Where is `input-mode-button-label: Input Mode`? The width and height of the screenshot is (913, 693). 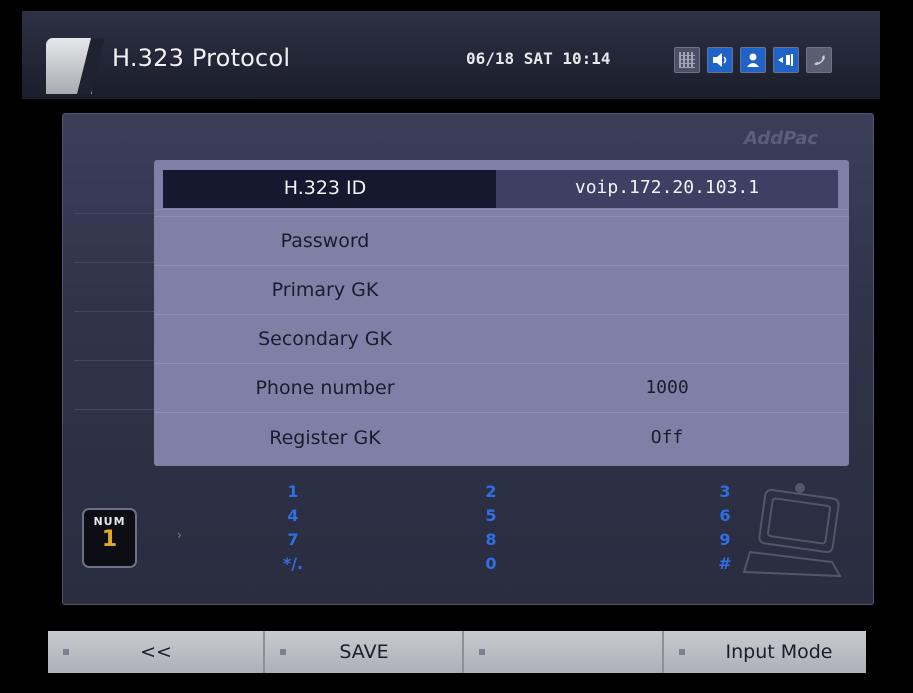
input-mode-button-label: Input Mode is located at coordinates (779, 652).